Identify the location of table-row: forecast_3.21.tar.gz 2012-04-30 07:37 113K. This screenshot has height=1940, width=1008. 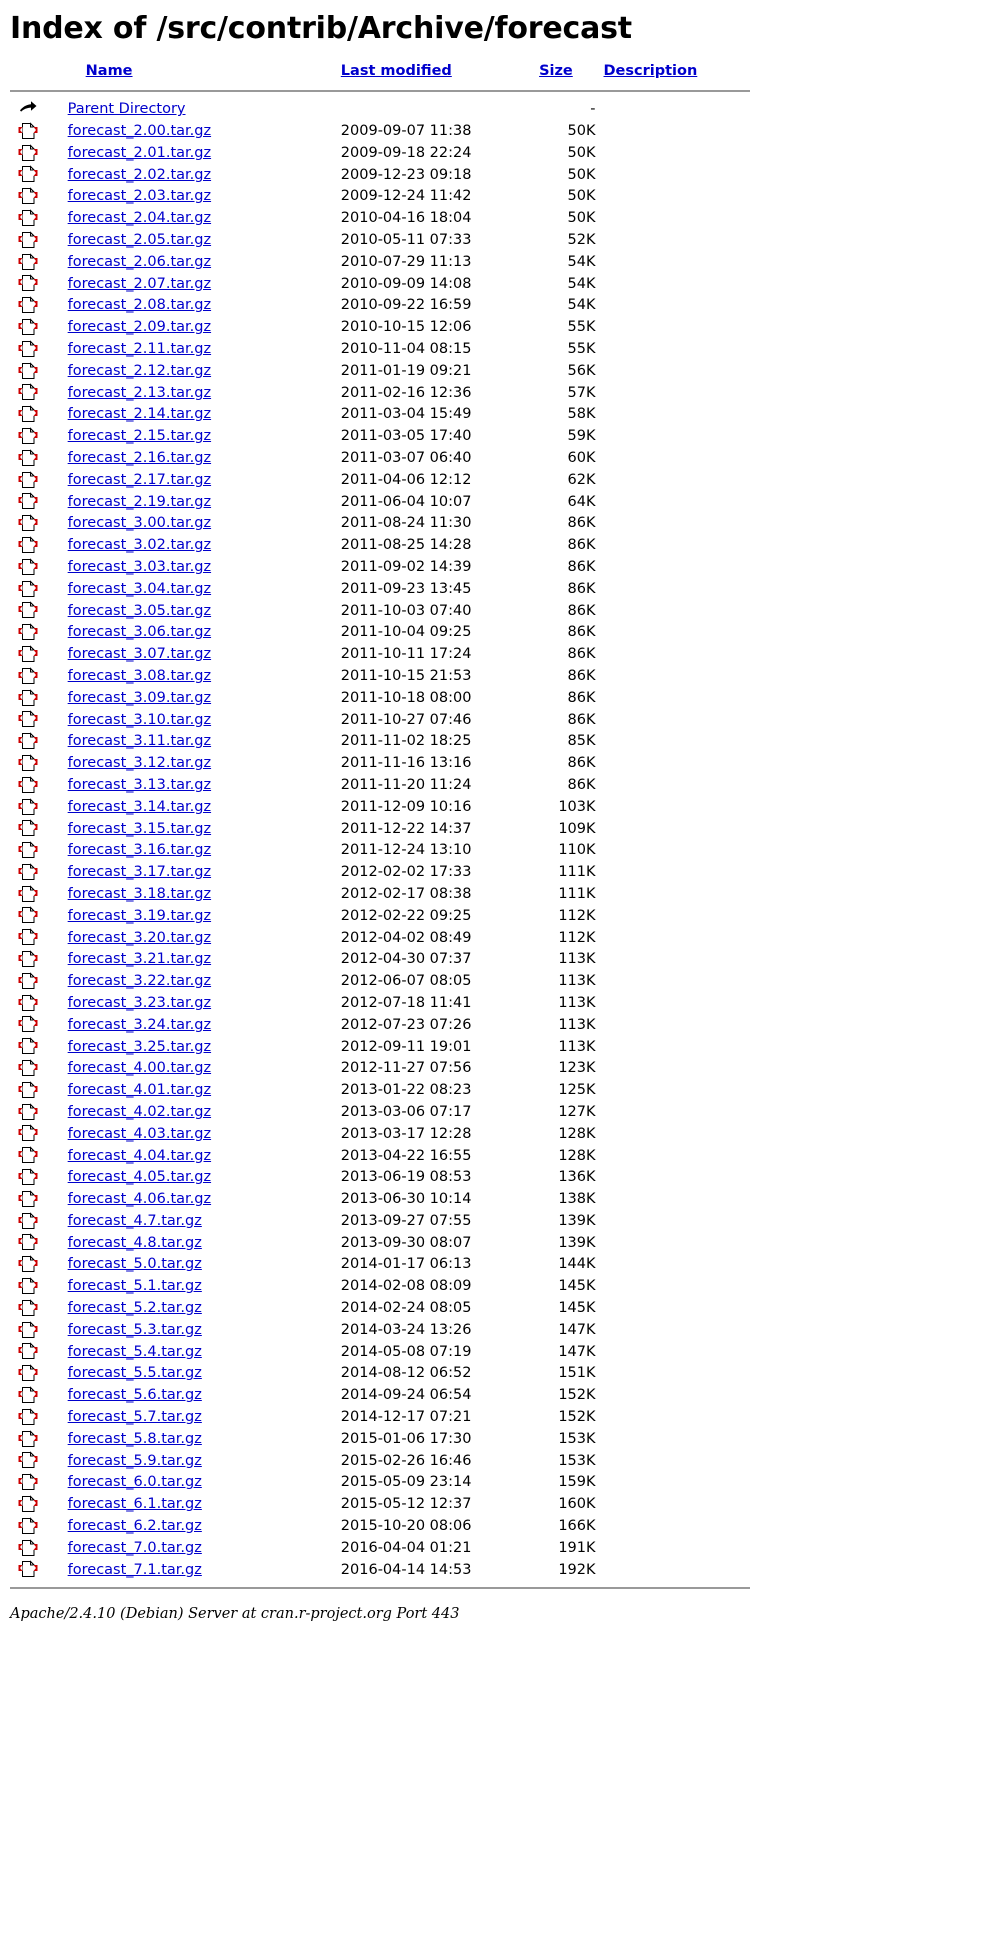
(380, 960).